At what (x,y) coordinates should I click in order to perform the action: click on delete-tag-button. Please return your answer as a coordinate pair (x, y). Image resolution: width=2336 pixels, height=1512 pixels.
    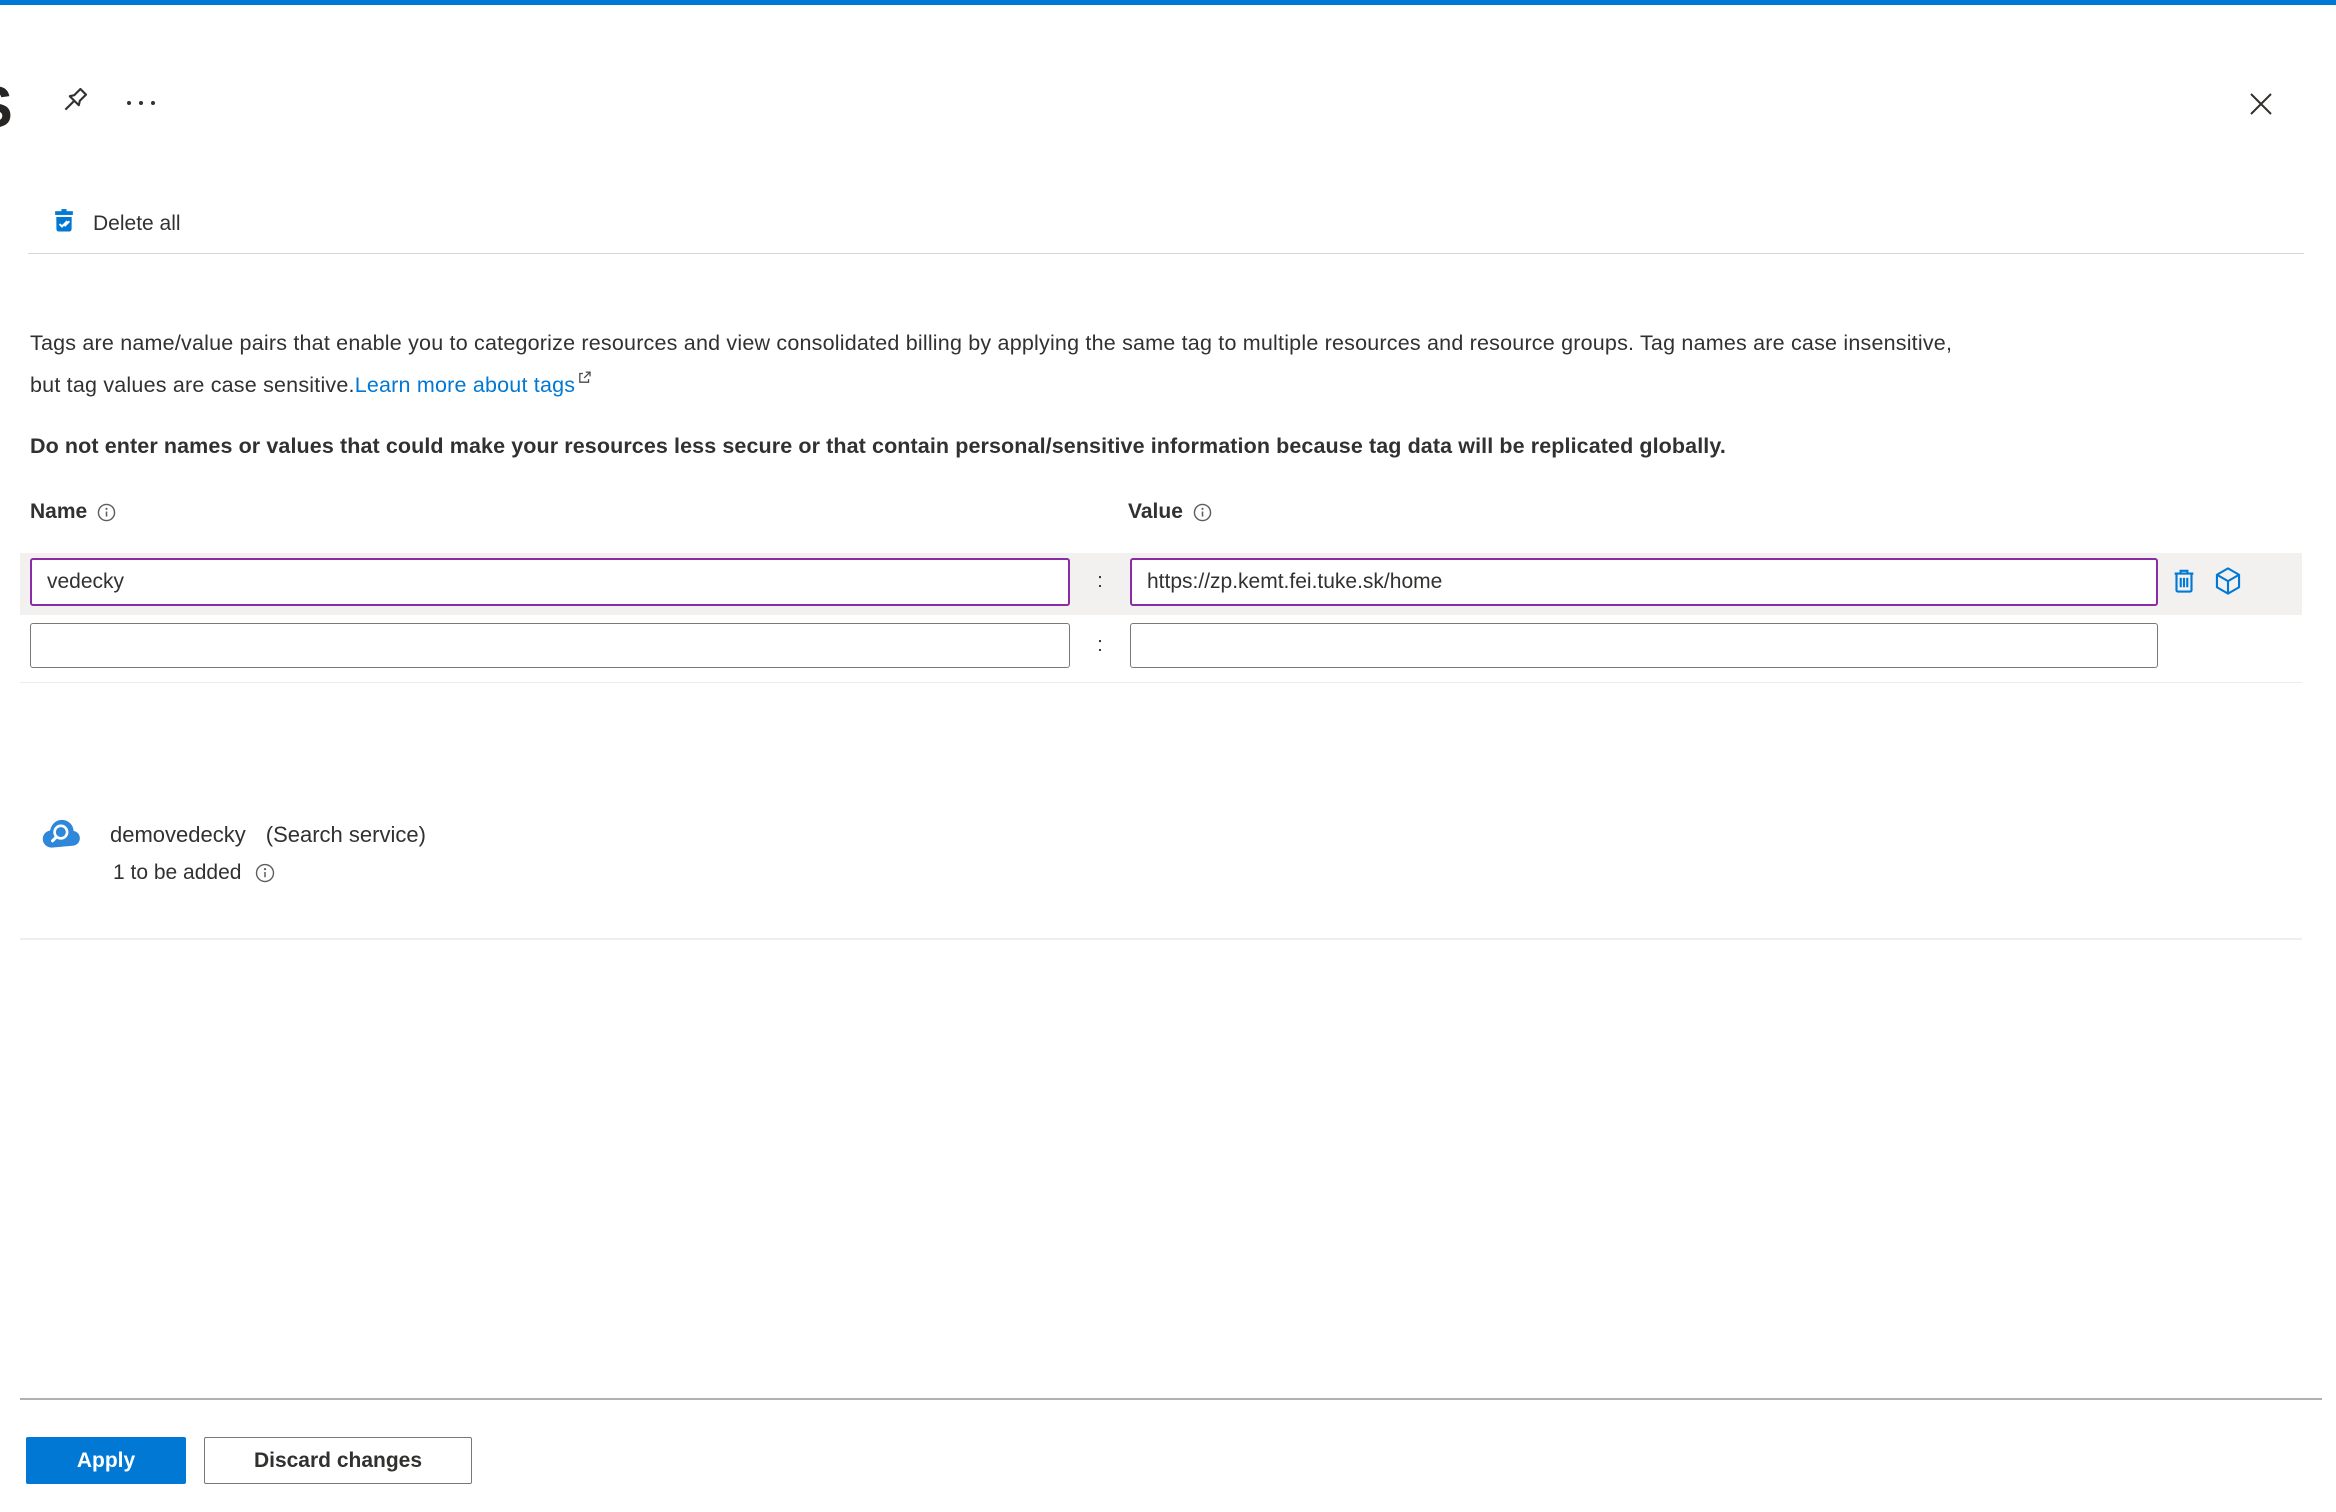
    Looking at the image, I should click on (2184, 582).